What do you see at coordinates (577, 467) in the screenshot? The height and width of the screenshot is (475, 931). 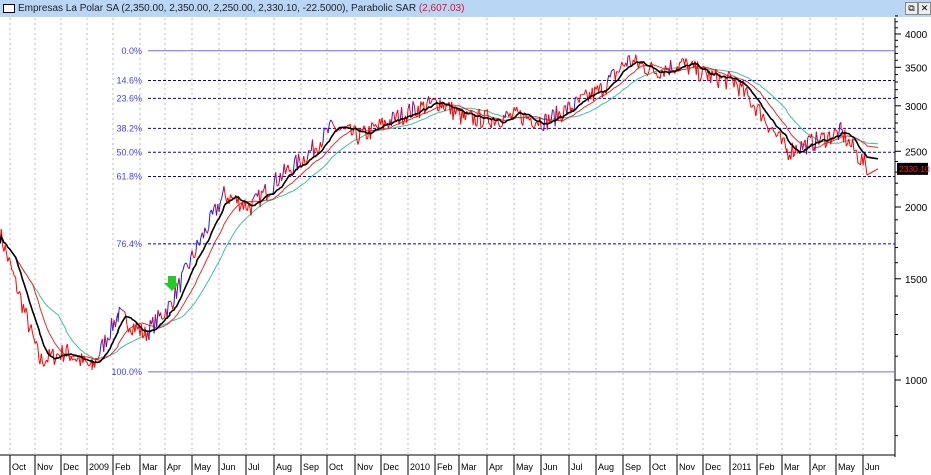 I see `x-tick-label: Jul` at bounding box center [577, 467].